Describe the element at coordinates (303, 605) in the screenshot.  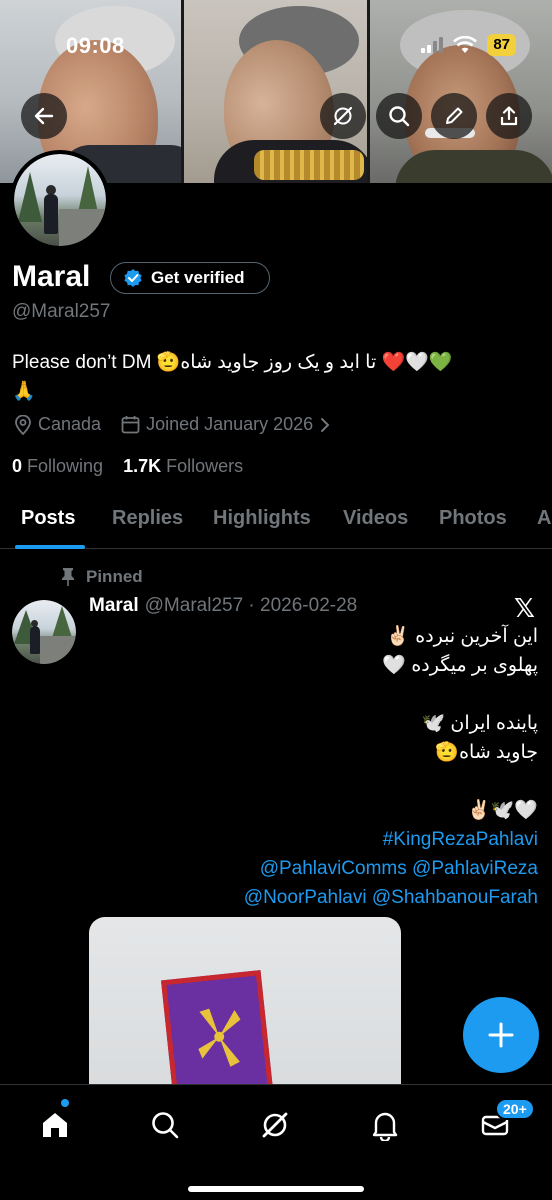
I see `post-date: · 2026-02-28` at that location.